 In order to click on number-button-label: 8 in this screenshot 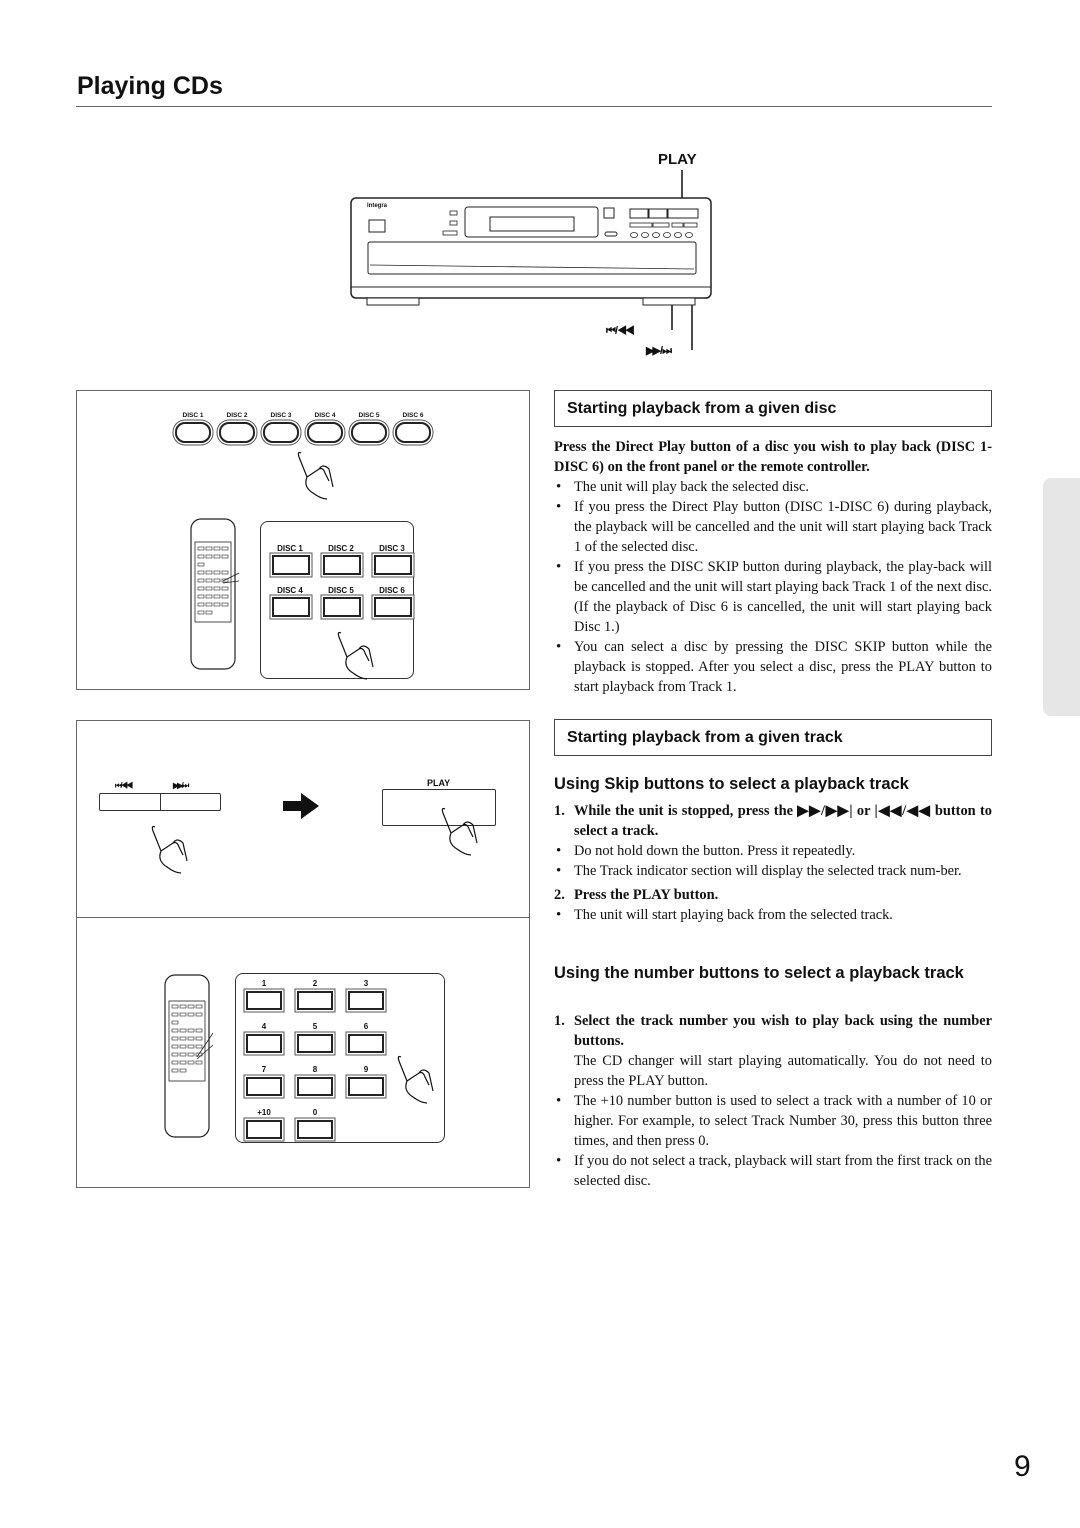, I will do `click(315, 1069)`.